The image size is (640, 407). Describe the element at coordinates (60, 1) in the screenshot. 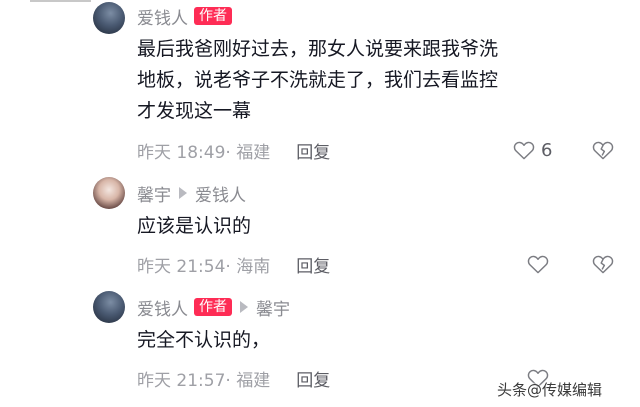

I see `top-divider` at that location.